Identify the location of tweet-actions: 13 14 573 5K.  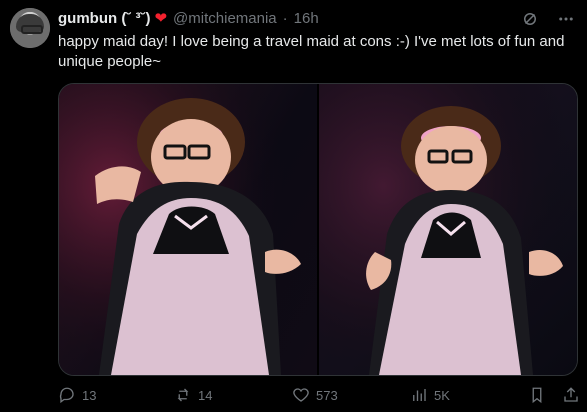
(318, 396).